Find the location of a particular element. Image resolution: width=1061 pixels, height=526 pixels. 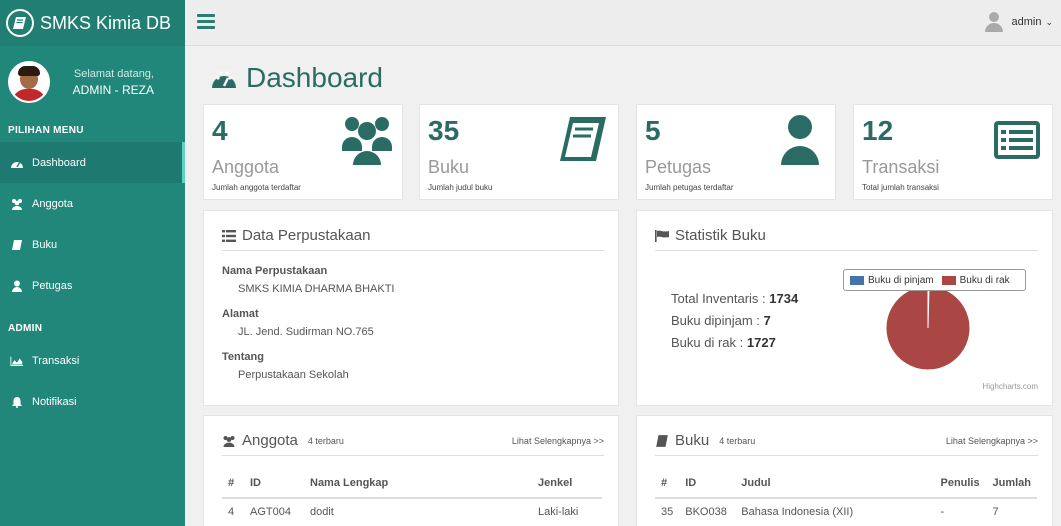

profile-name: ADMIN - REZA is located at coordinates (113, 89).